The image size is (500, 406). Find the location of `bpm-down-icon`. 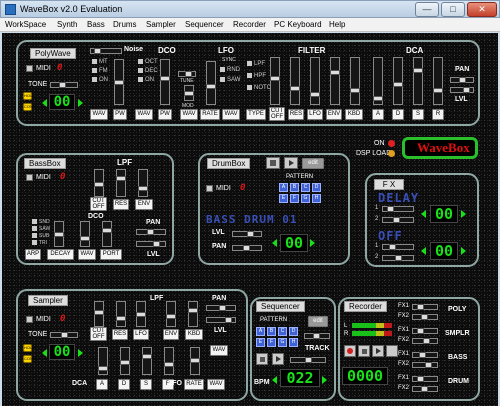

bpm-down-icon is located at coordinates (274, 380).